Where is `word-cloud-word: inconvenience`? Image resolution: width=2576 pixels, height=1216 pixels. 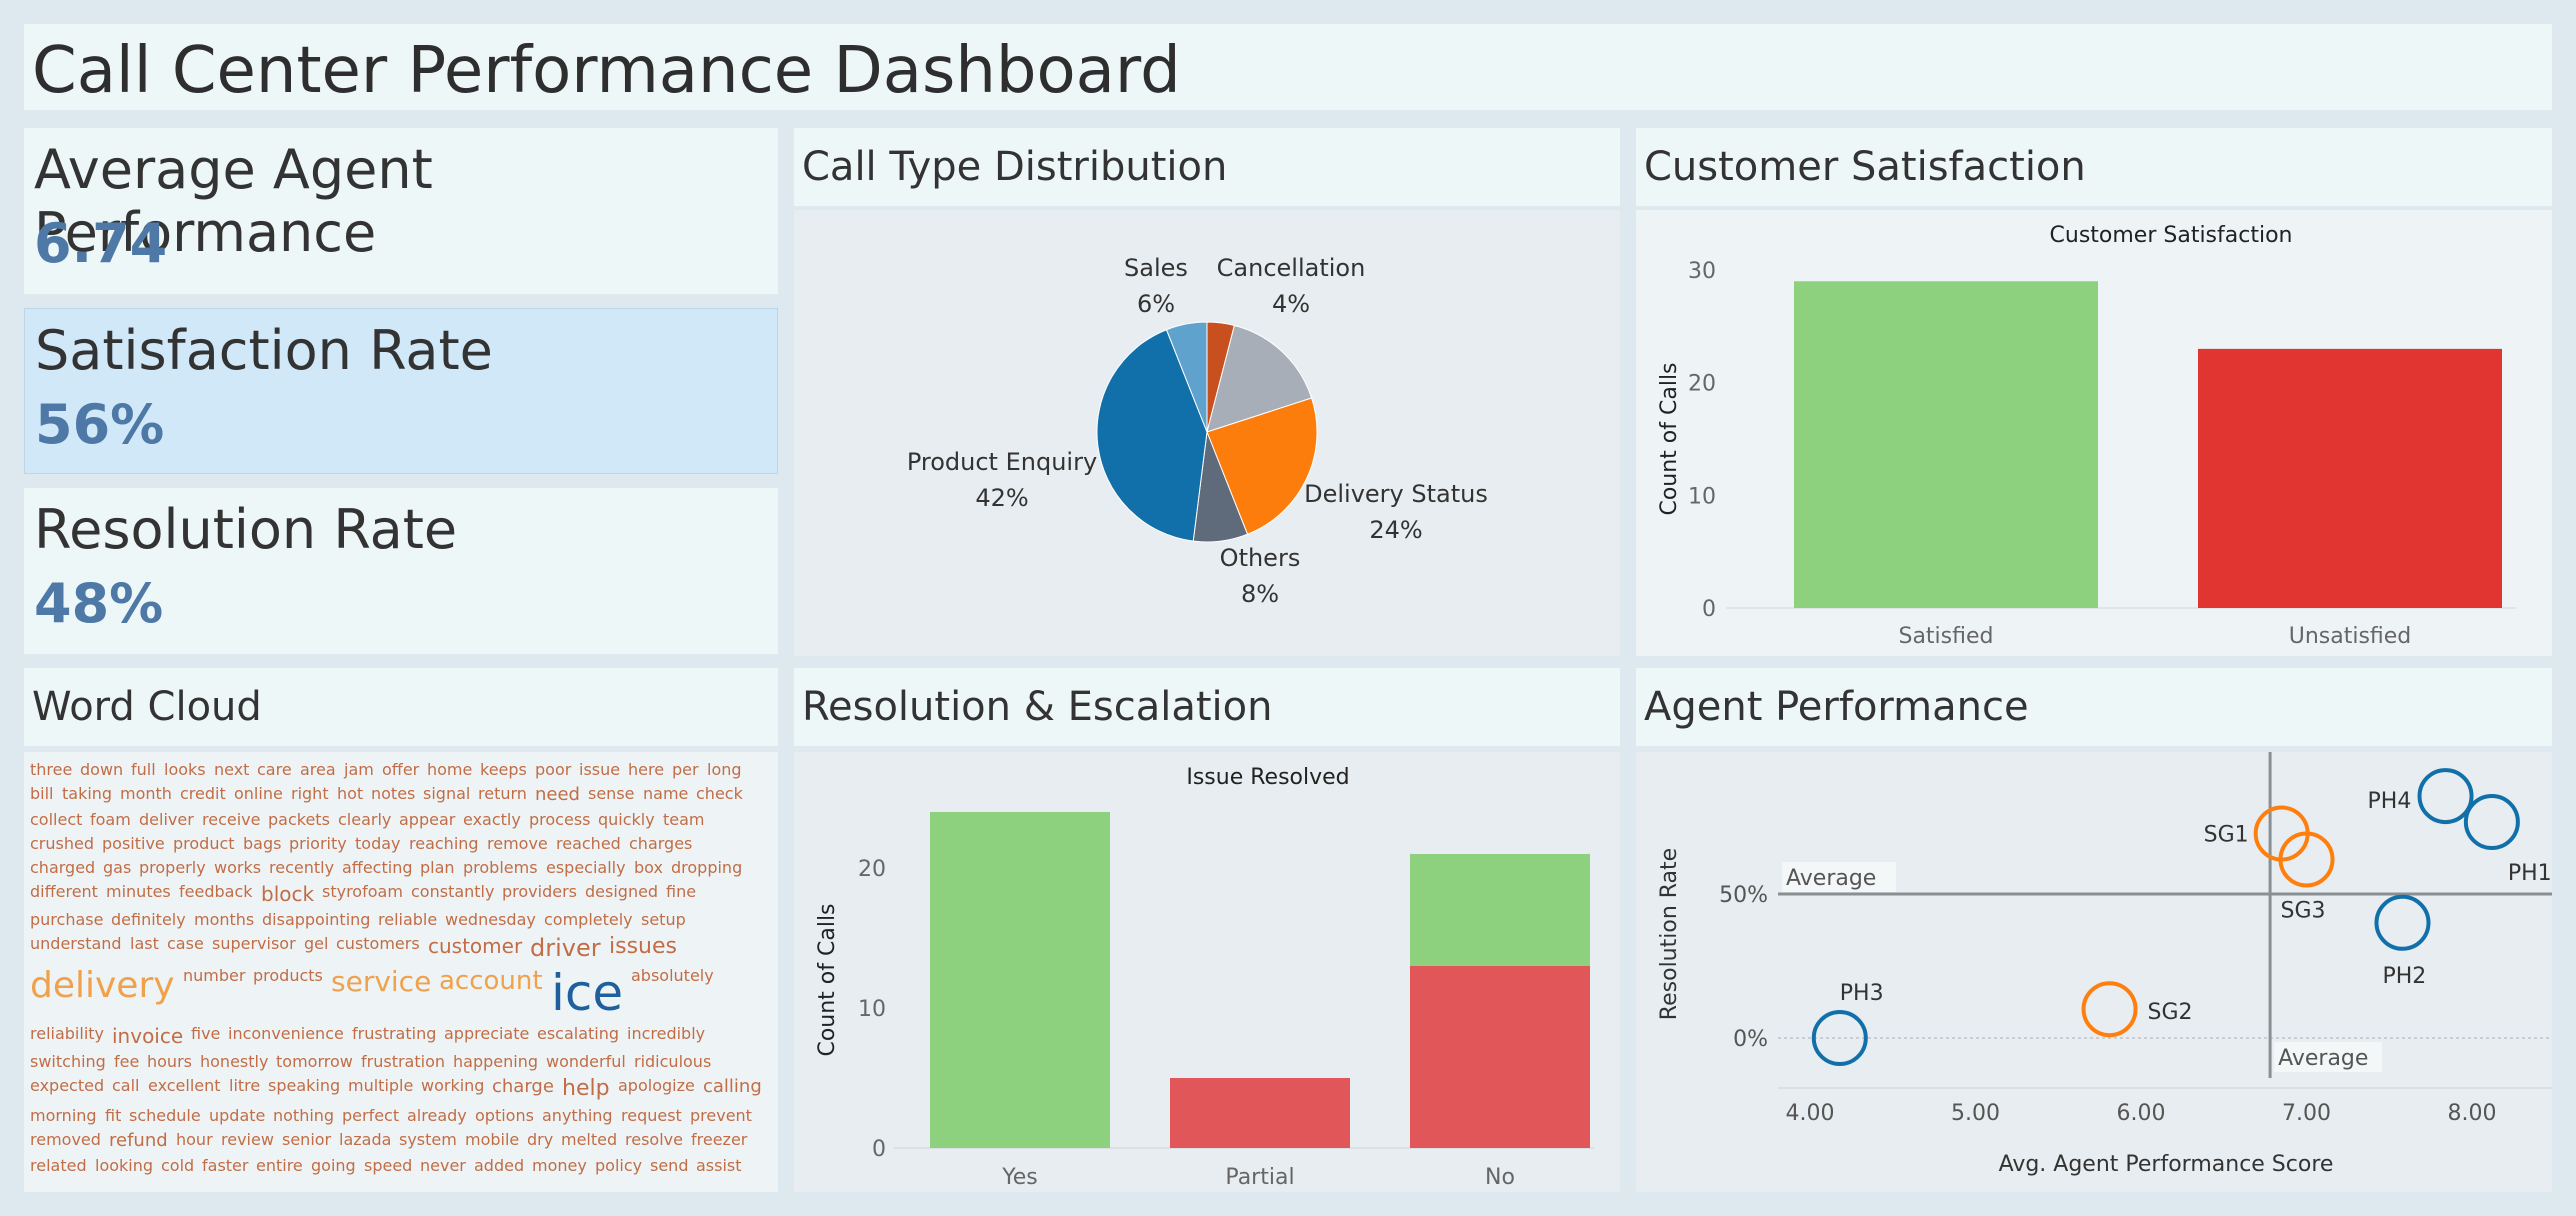
word-cloud-word: inconvenience is located at coordinates (286, 1034).